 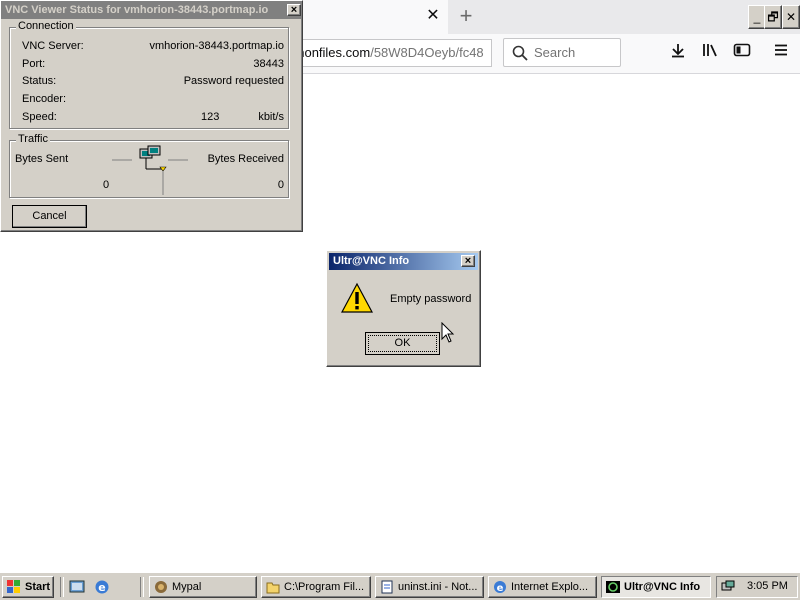 What do you see at coordinates (427, 52) in the screenshot?
I see `url-path: /58W8D4Oeyb/fc48` at bounding box center [427, 52].